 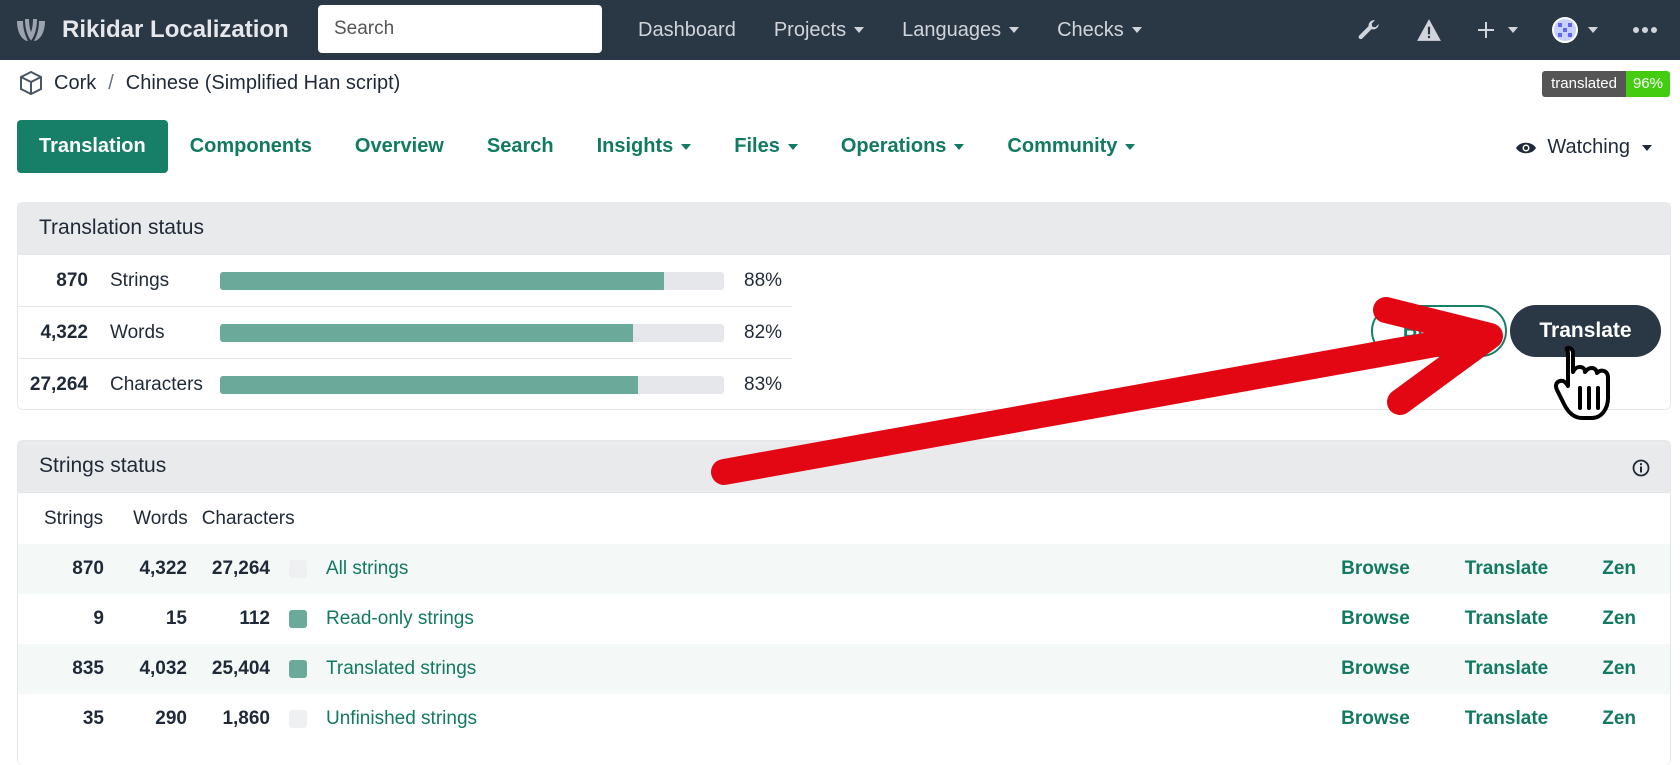 What do you see at coordinates (88, 668) in the screenshot?
I see `cell-strings: 835` at bounding box center [88, 668].